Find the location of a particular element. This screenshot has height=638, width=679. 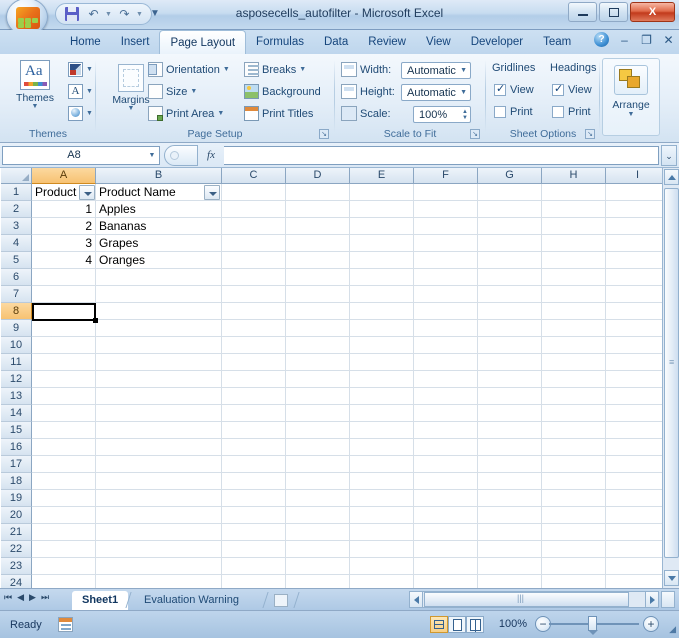

cell-G6 is located at coordinates (510, 277).